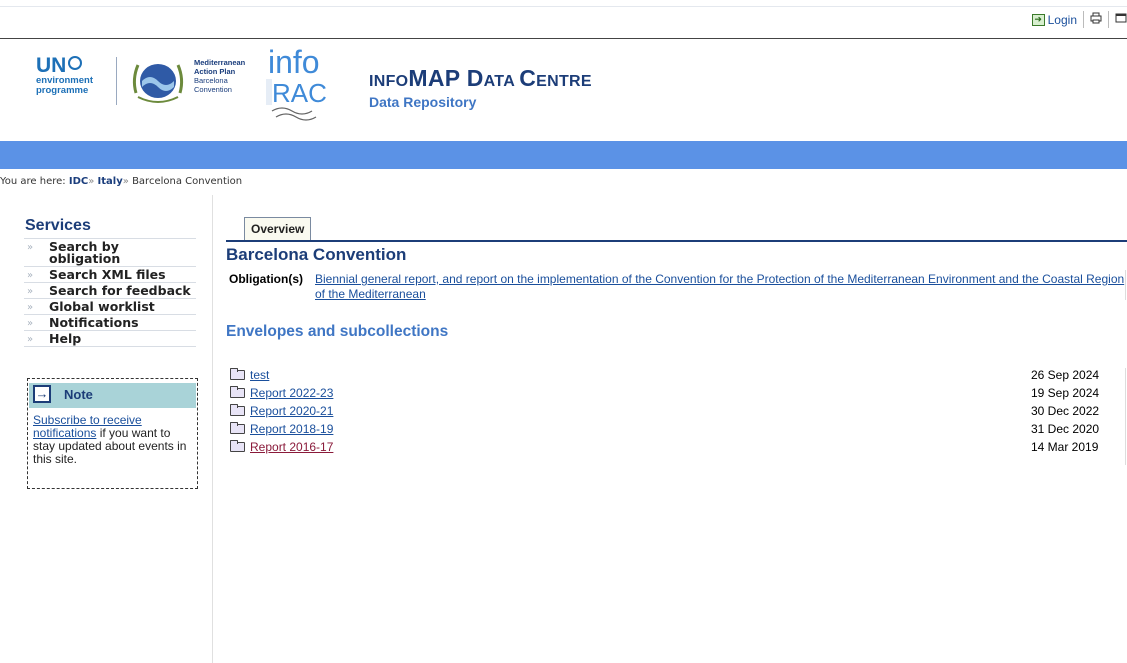 This screenshot has height=663, width=1127. I want to click on toolbar-tools: ➜ Login, so click(1079, 19).